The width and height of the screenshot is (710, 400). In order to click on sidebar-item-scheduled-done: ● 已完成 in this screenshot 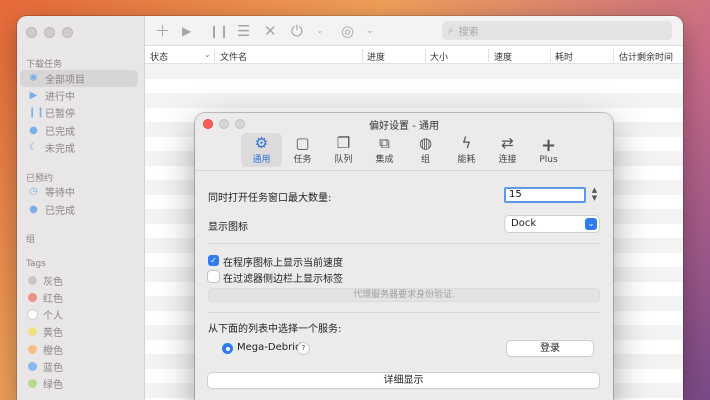, I will do `click(79, 209)`.